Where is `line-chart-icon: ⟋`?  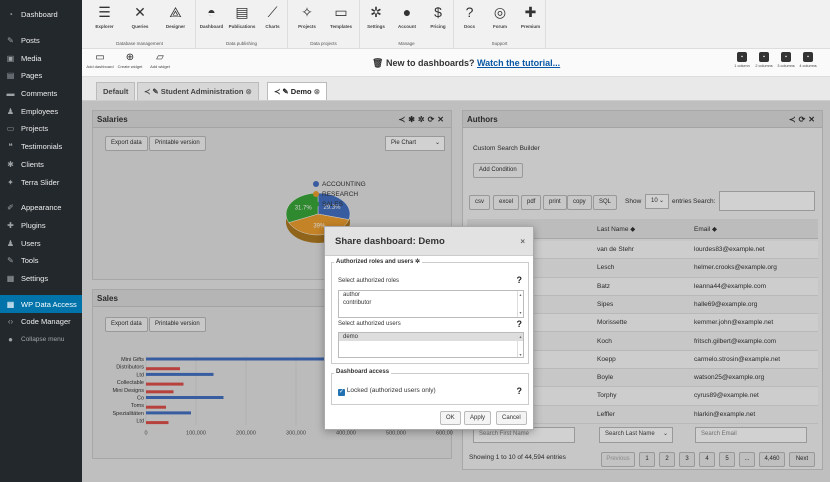 line-chart-icon: ⟋ is located at coordinates (272, 11).